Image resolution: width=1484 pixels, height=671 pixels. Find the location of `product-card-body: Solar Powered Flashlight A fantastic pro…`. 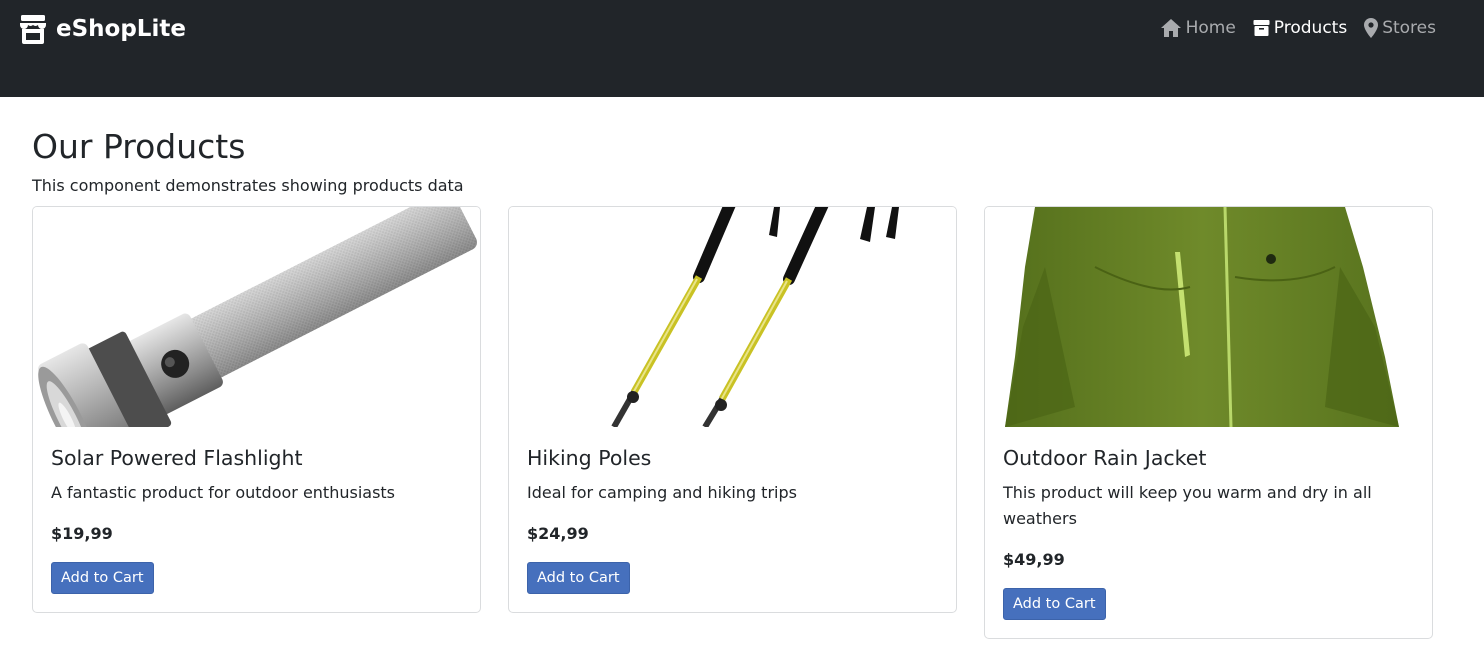

product-card-body: Solar Powered Flashlight A fantastic pro… is located at coordinates (256, 519).